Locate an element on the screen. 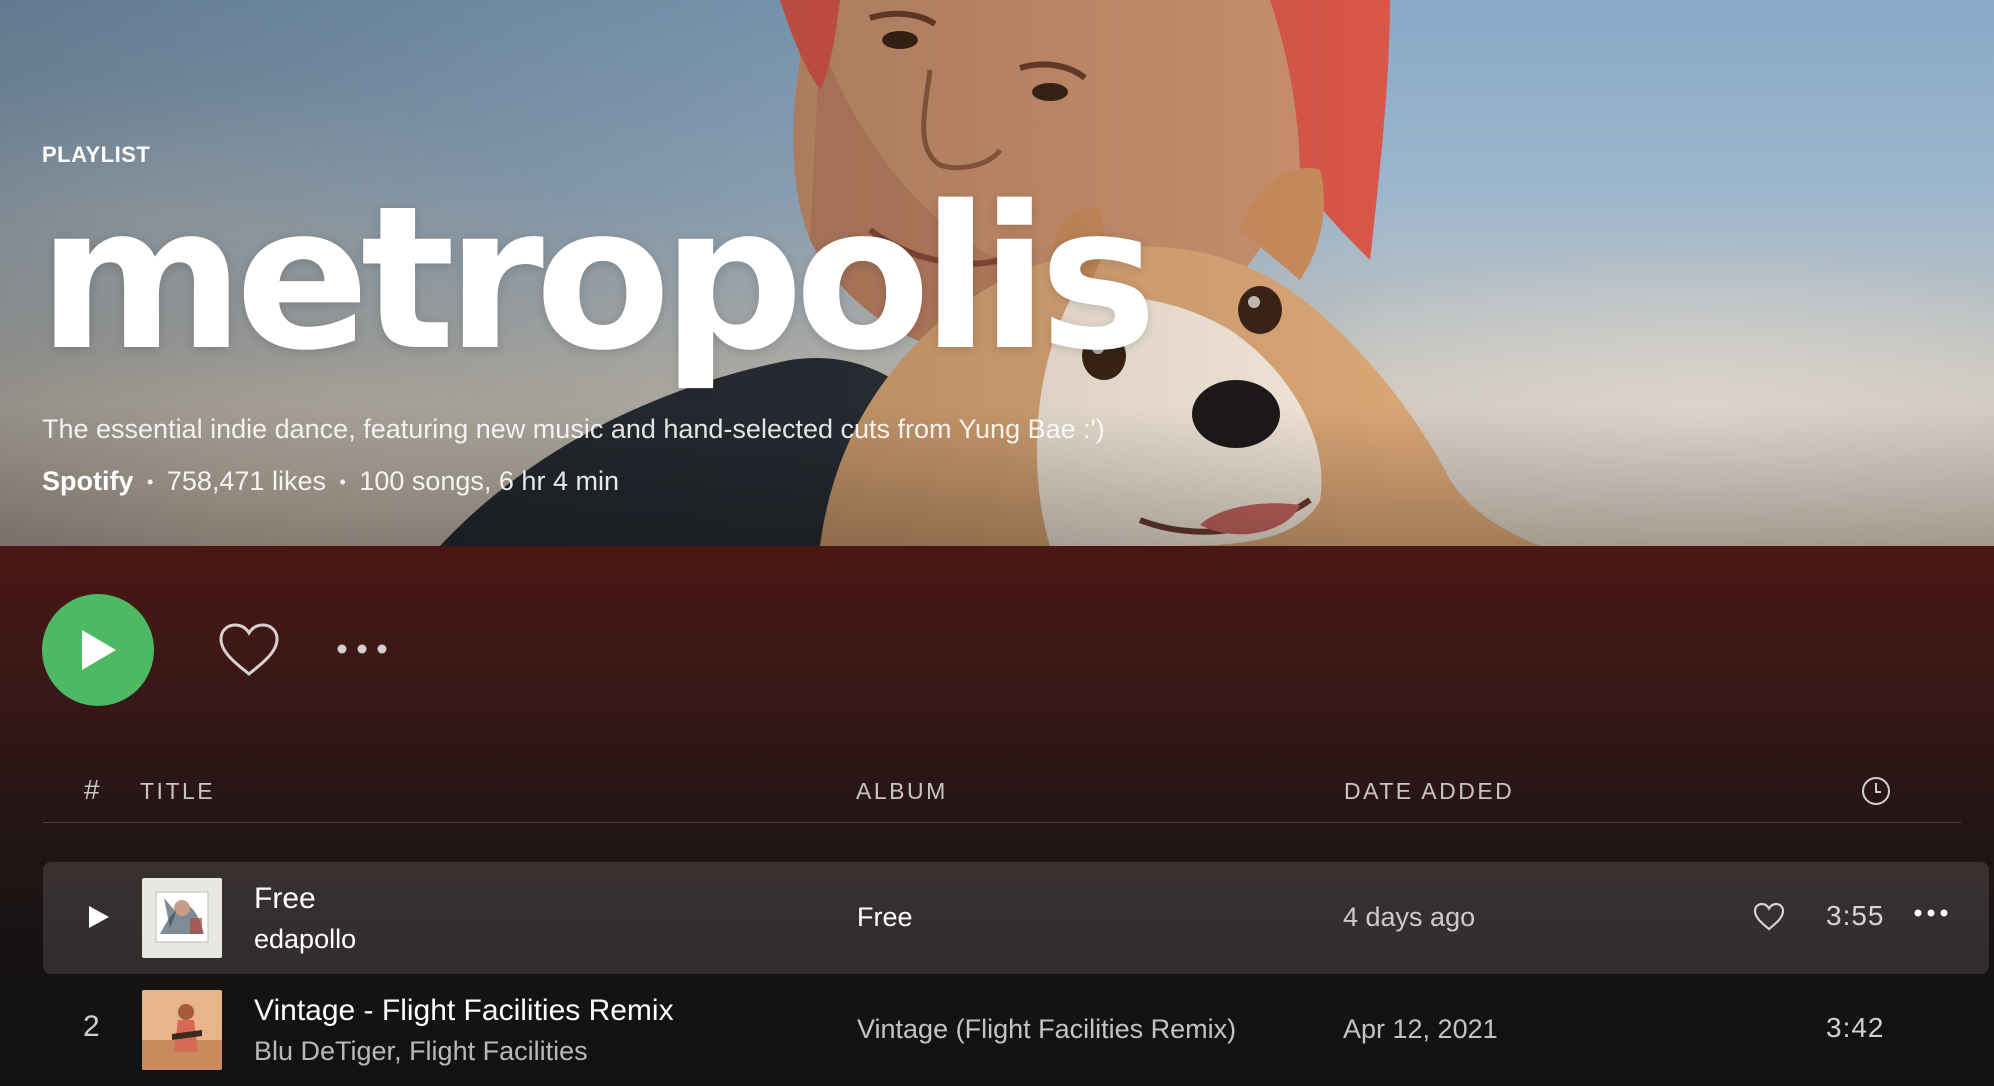  track-artist: edapollo is located at coordinates (305, 939).